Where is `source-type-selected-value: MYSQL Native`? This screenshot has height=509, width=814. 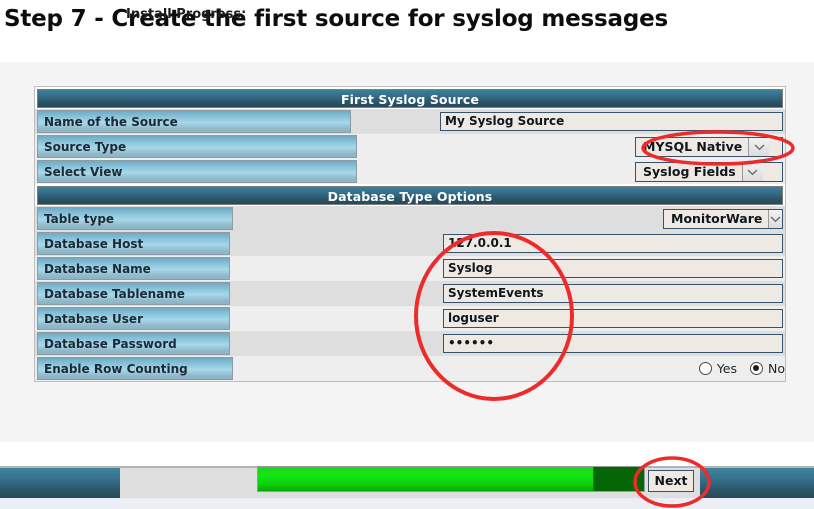
source-type-selected-value: MYSQL Native is located at coordinates (693, 146).